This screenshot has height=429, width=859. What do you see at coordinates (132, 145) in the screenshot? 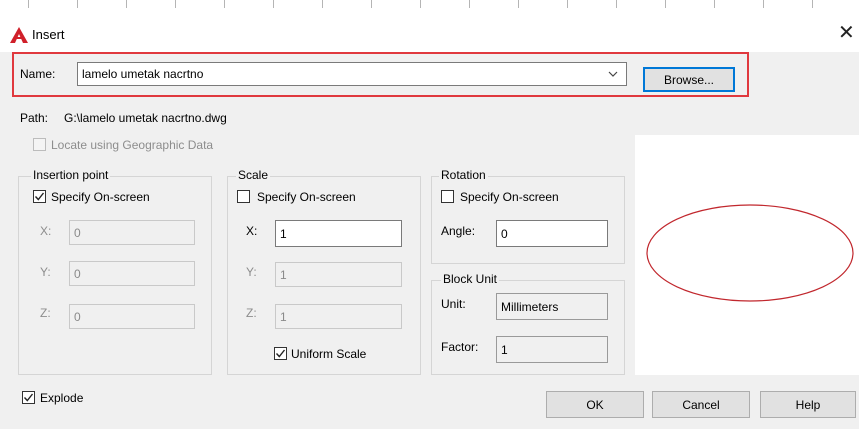
I see `geo-label: Locate using Geographic Data` at bounding box center [132, 145].